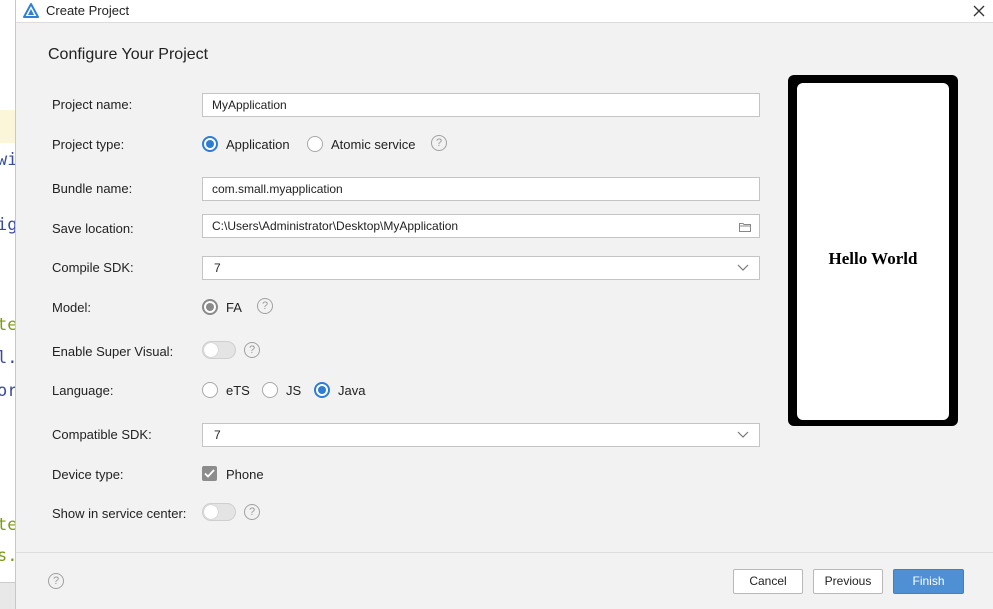 The image size is (993, 609). I want to click on compile-sdk-value: 7, so click(217, 268).